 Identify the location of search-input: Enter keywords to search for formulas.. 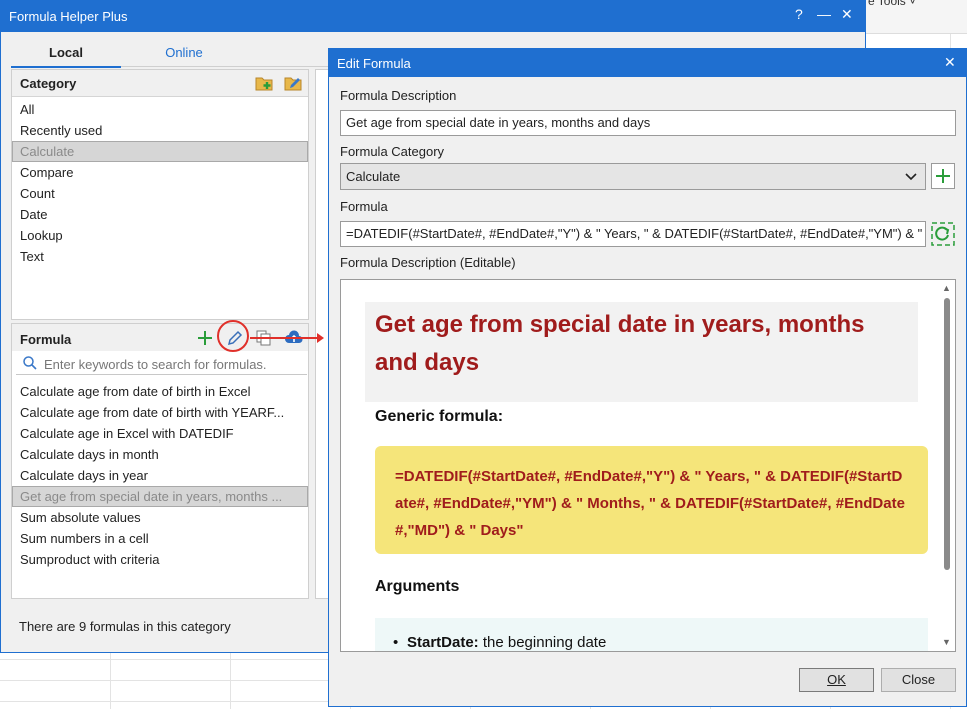
(155, 364).